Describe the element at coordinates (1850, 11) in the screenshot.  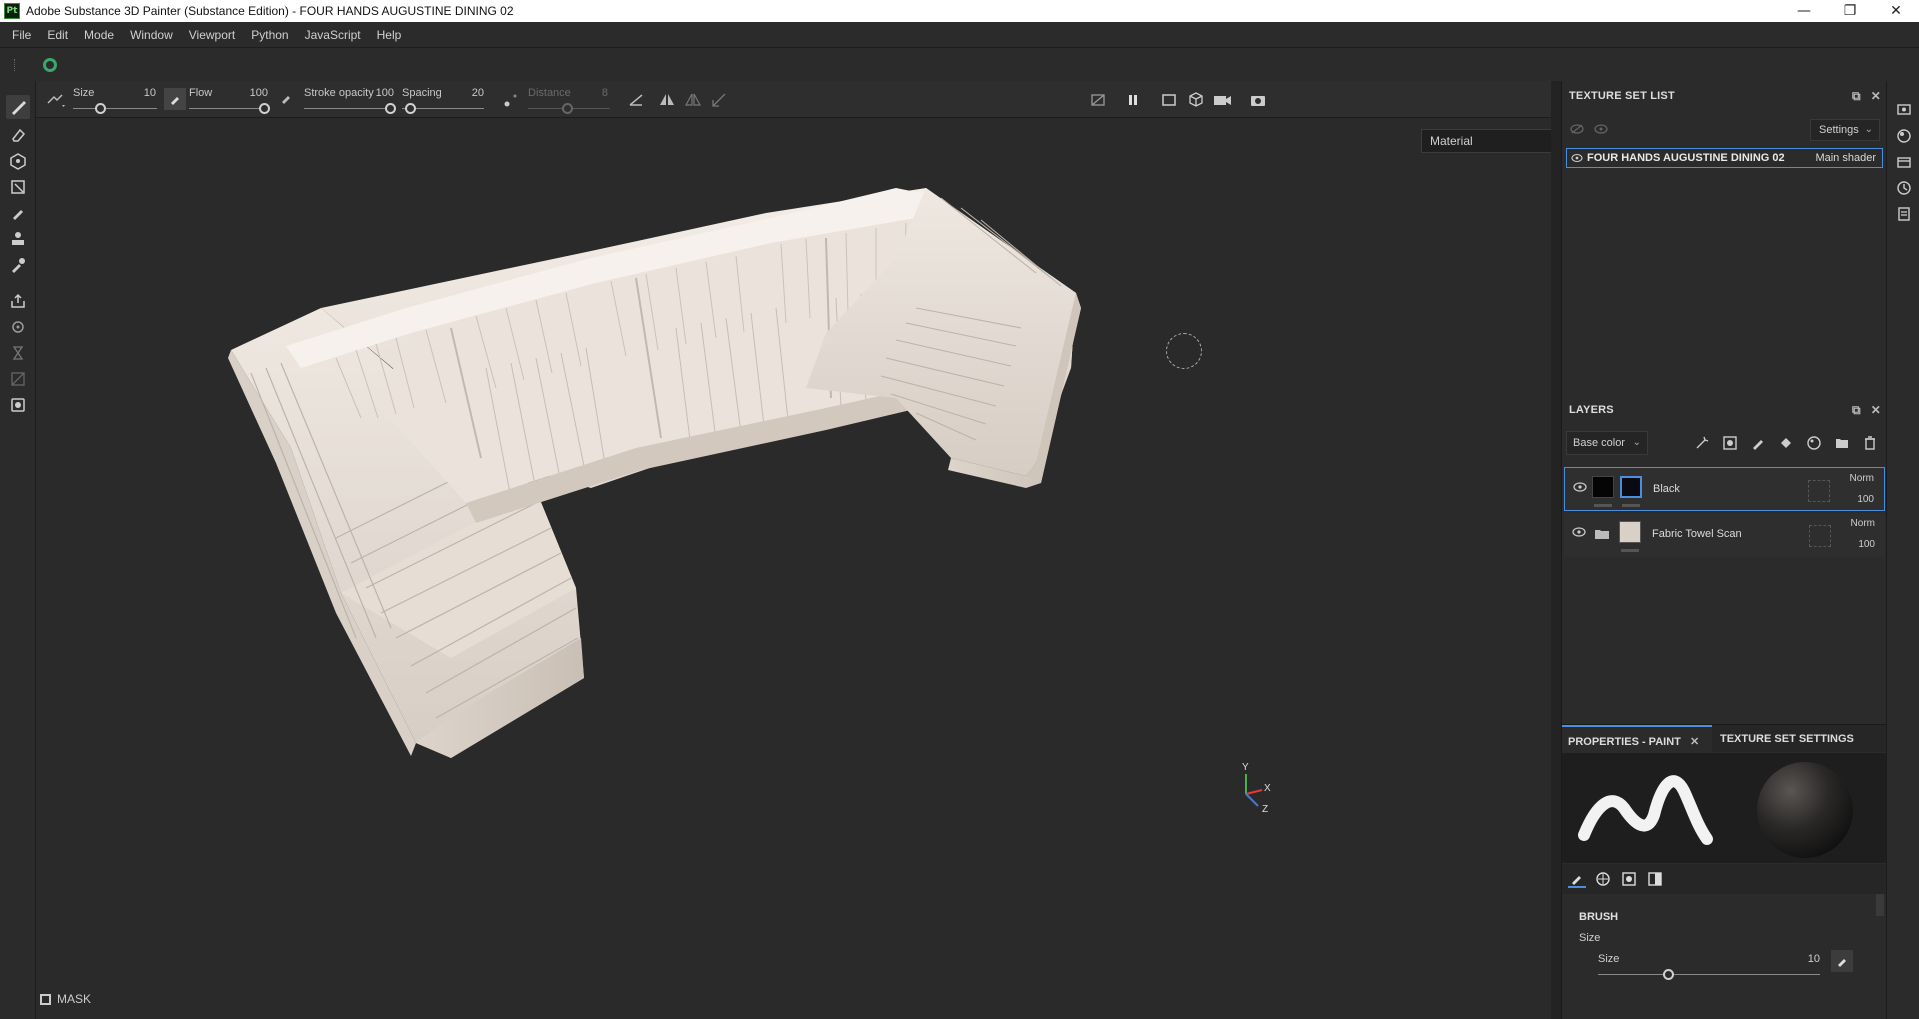
I see `maximize-button: ❐` at that location.